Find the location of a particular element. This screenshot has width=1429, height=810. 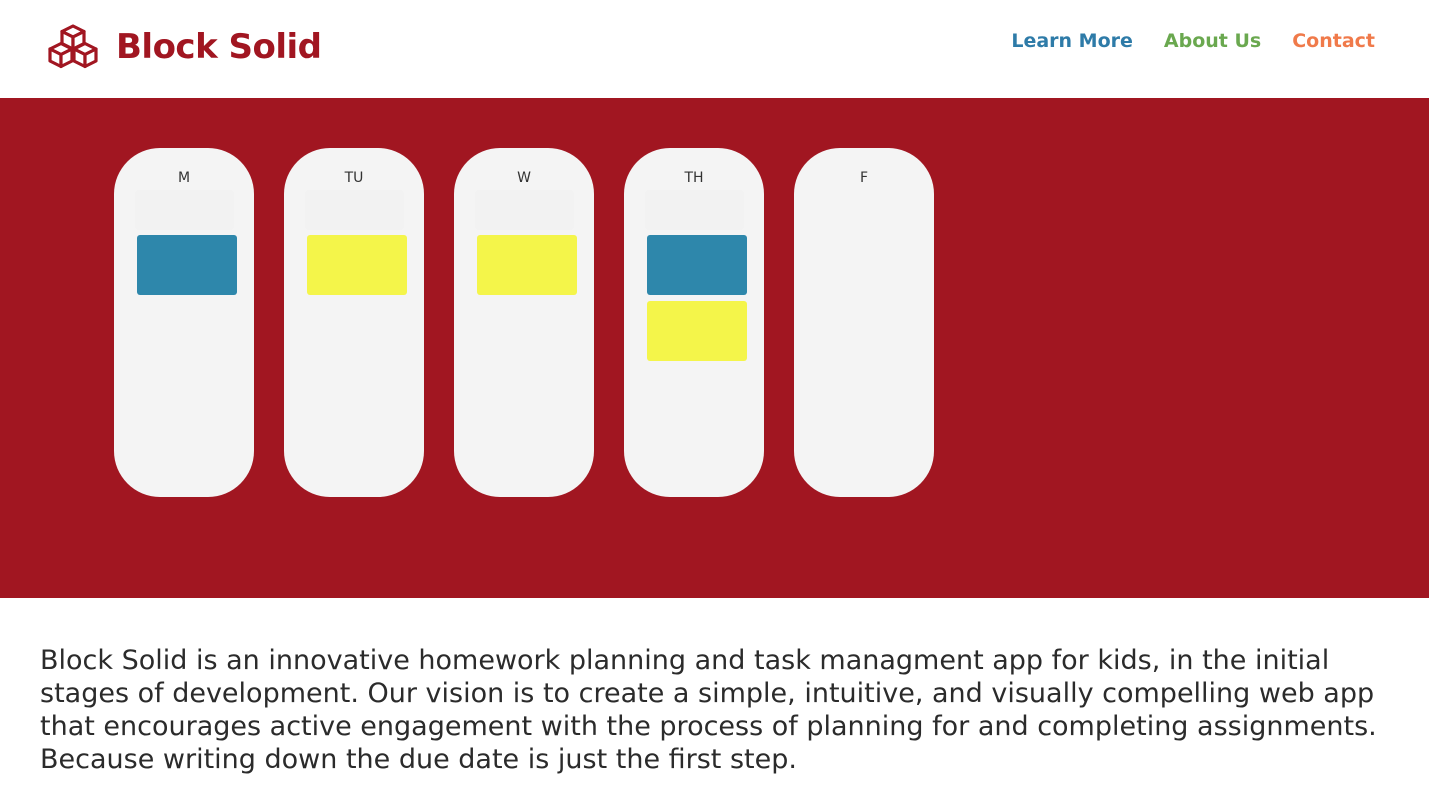

day-column-tuesday: TU is located at coordinates (354, 322).